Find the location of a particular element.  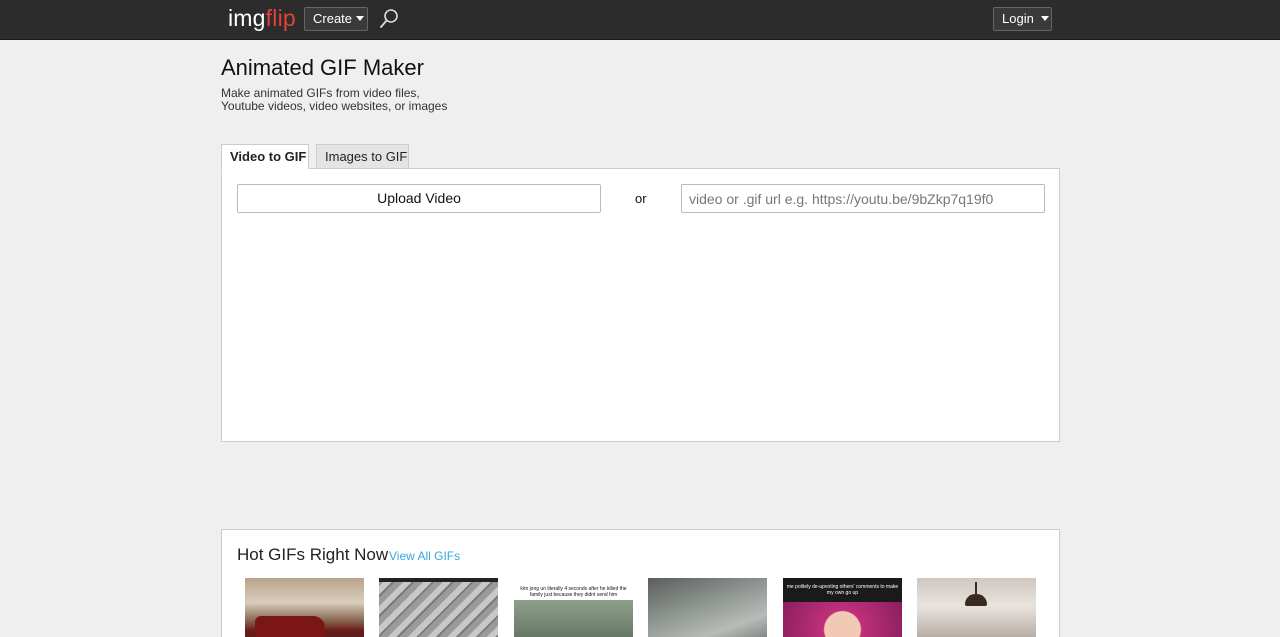

search-icon is located at coordinates (389, 19).